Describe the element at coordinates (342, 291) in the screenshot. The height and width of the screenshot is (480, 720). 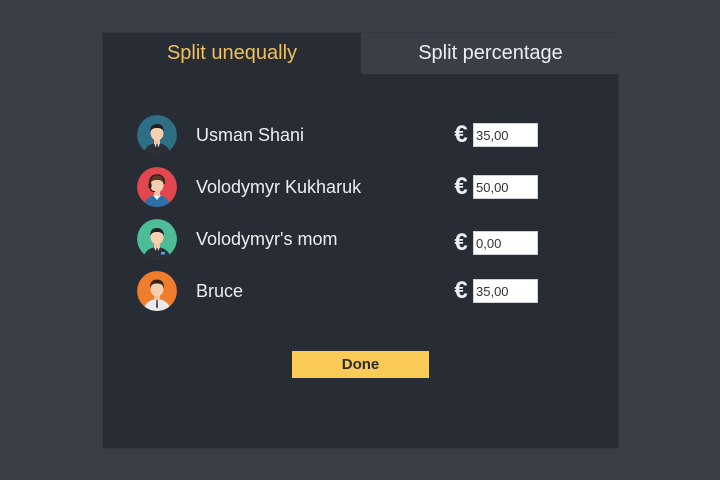
I see `person-row: Bruce €` at that location.